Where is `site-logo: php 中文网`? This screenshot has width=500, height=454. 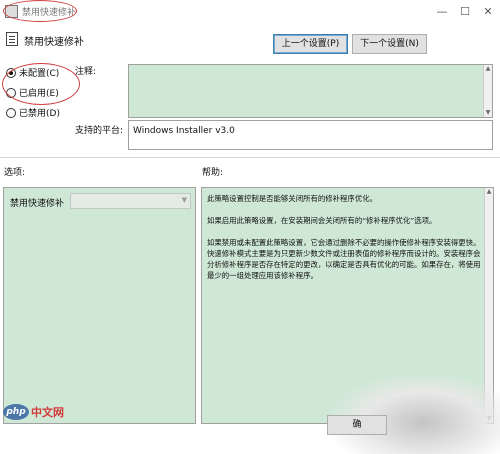 site-logo: php 中文网 is located at coordinates (33, 412).